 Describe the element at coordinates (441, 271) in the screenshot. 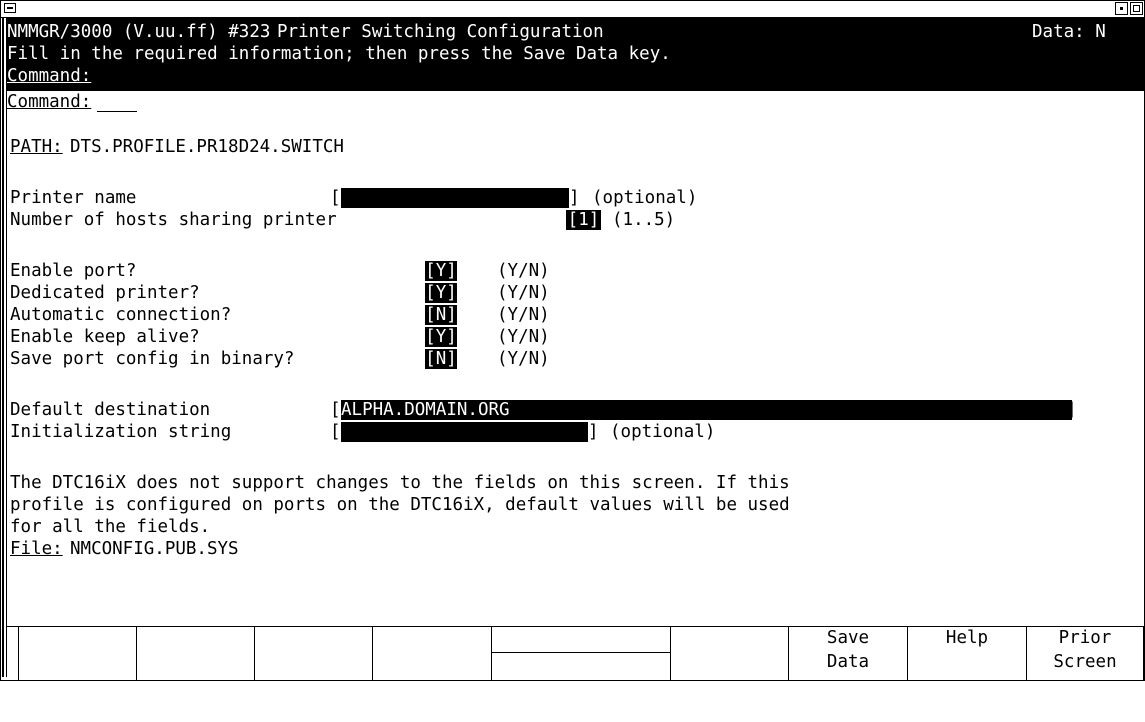

I see `enable-port-input: [Y]` at that location.